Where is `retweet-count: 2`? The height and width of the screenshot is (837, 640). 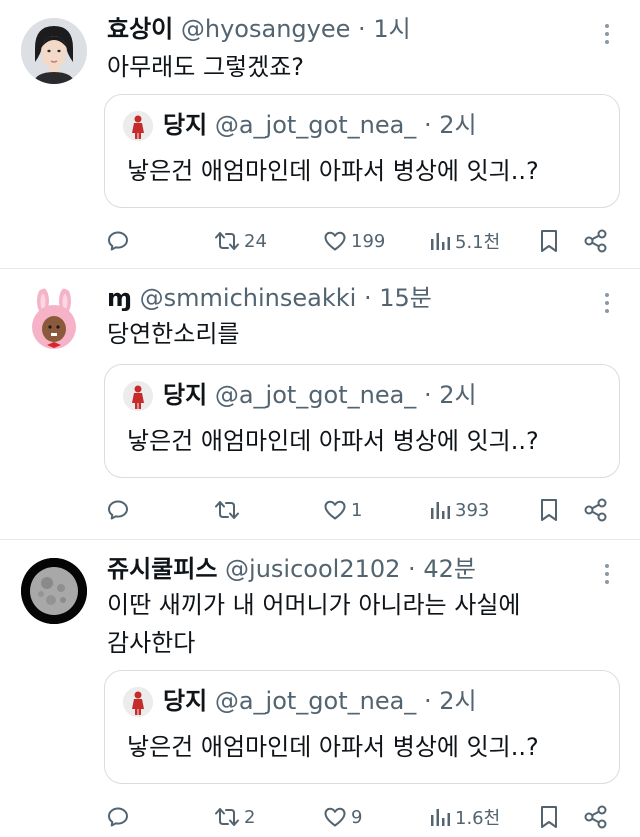 retweet-count: 2 is located at coordinates (250, 817).